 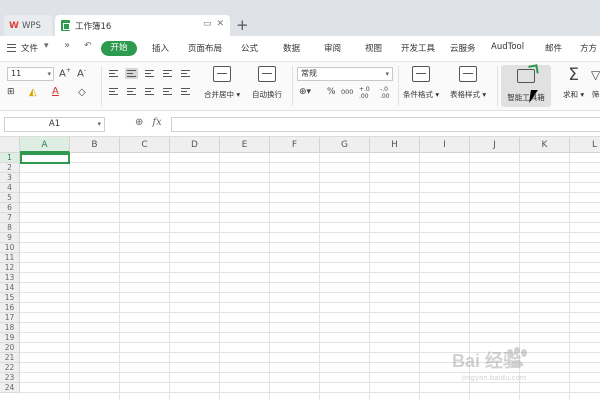 What do you see at coordinates (249, 48) in the screenshot?
I see `tab-formula: 公式` at bounding box center [249, 48].